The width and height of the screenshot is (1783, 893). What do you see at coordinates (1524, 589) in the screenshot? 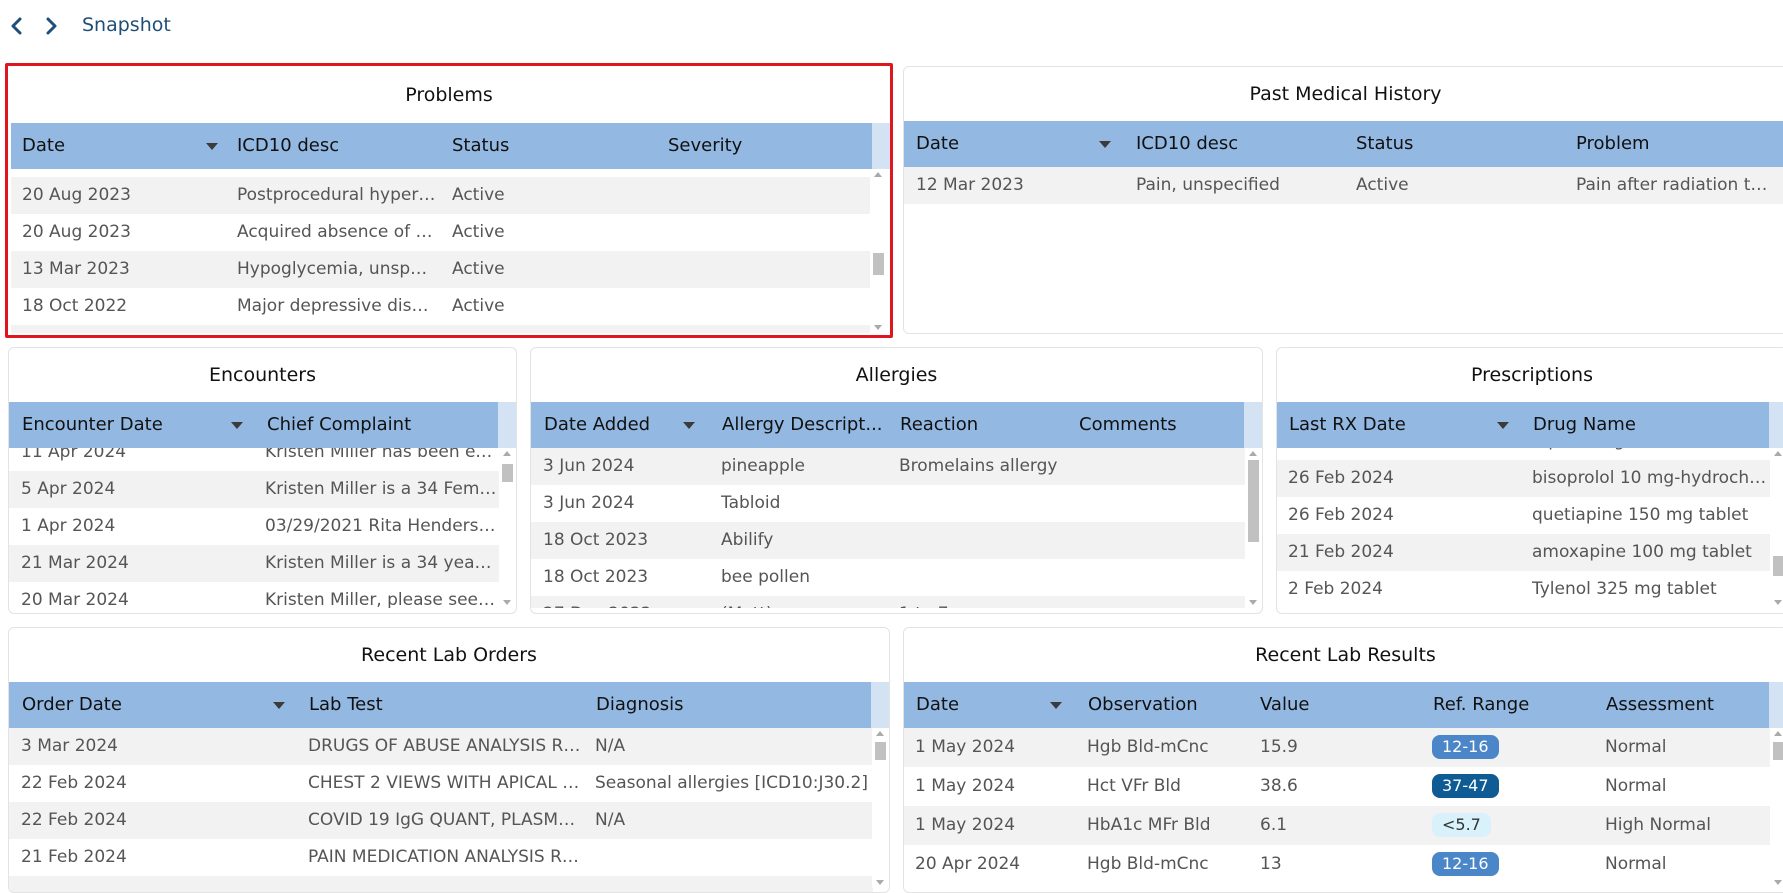
I see `table-row: 2 Feb 2024 Tylenol 325 mg tablet` at bounding box center [1524, 589].